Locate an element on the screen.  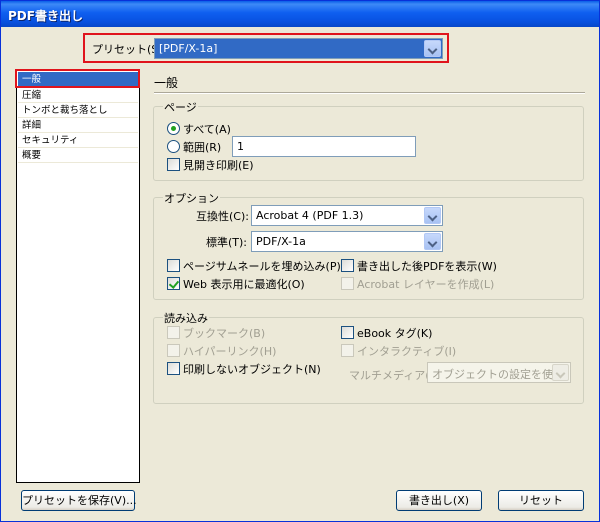
preset-select: [PDF/X-1a] is located at coordinates (298, 48).